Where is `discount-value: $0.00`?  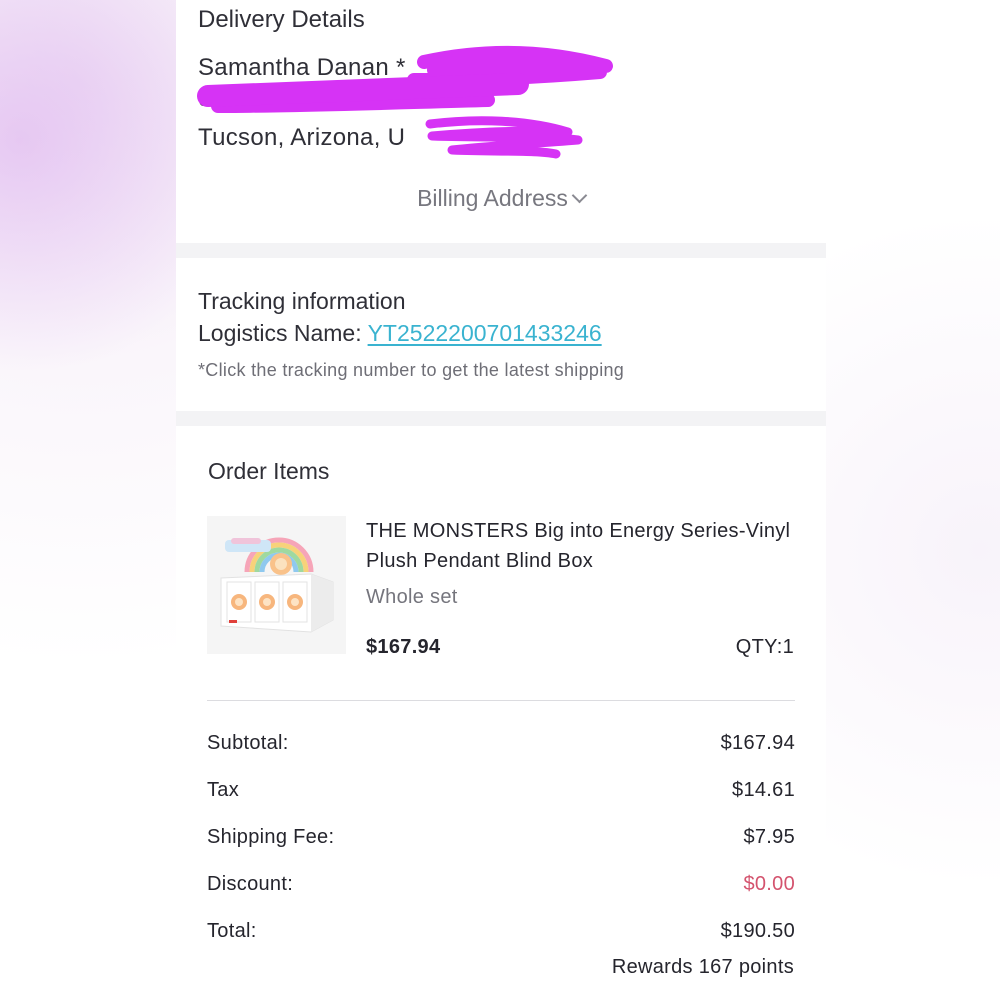
discount-value: $0.00 is located at coordinates (769, 884).